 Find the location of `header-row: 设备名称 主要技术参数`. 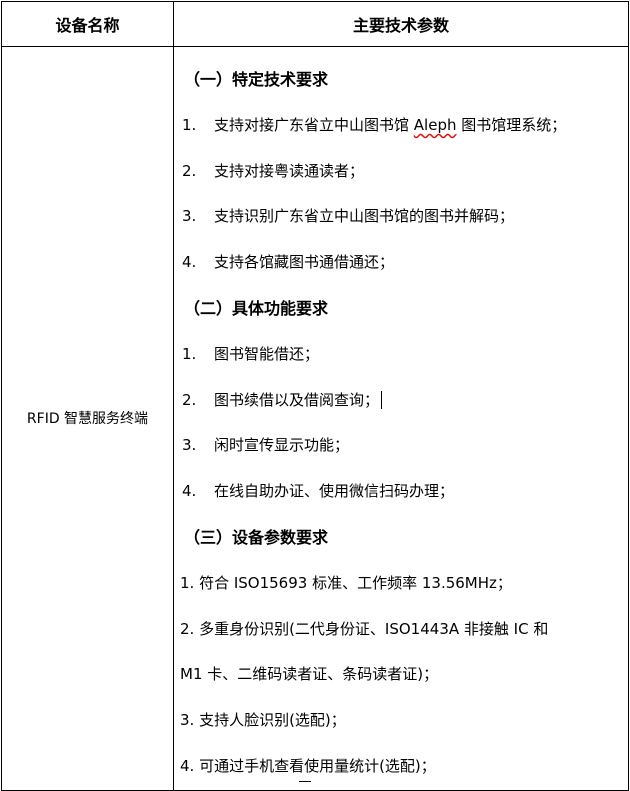

header-row: 设备名称 主要技术参数 is located at coordinates (315, 24).